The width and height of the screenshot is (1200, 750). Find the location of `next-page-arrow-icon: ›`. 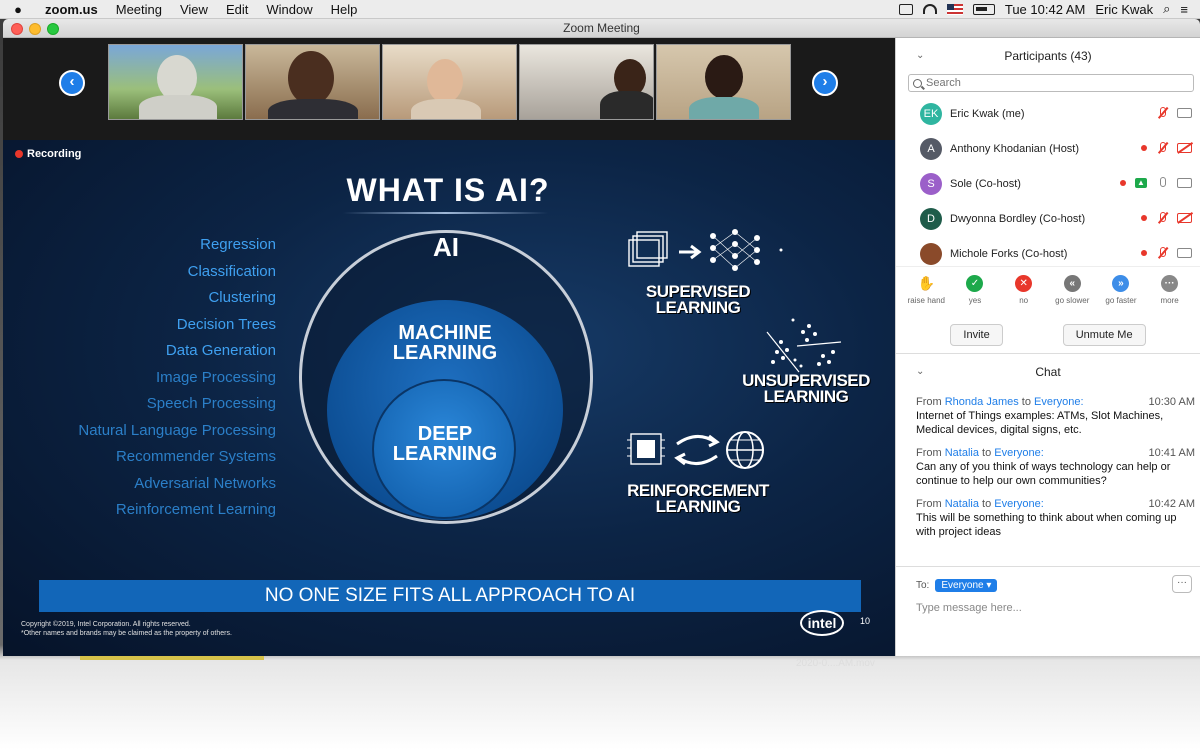

next-page-arrow-icon: › is located at coordinates (825, 83).